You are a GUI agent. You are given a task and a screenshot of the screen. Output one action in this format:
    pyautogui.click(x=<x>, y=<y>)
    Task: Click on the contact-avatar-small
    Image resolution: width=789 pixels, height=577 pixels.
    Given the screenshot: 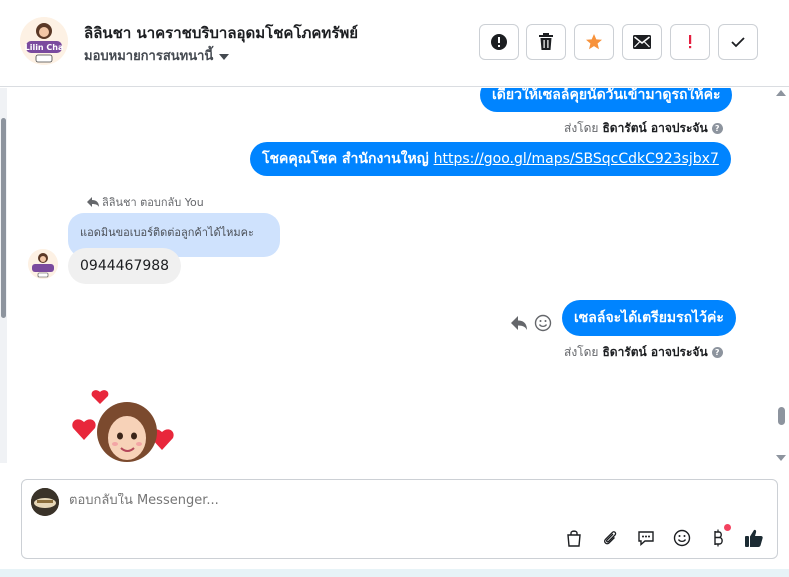 What is the action you would take?
    pyautogui.click(x=43, y=264)
    